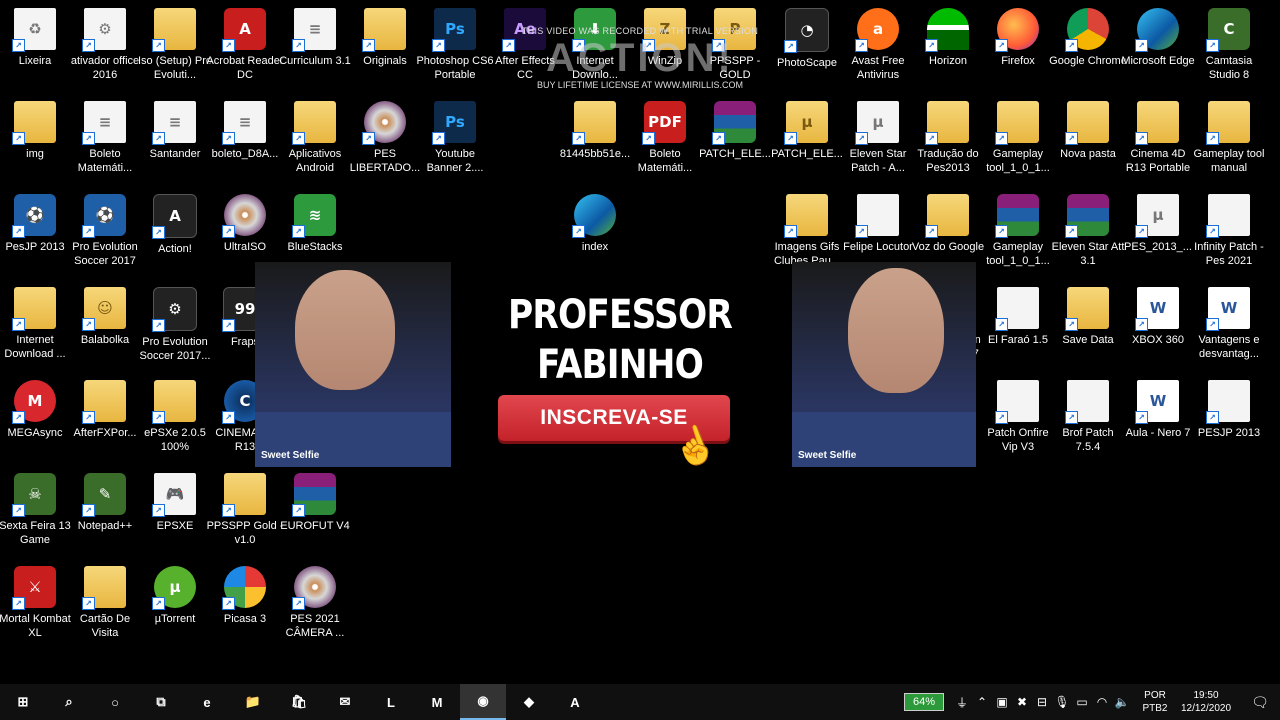 Image resolution: width=1280 pixels, height=720 pixels. I want to click on desktop-icon: ↗ Patch Onfire Vip V3, so click(1018, 417).